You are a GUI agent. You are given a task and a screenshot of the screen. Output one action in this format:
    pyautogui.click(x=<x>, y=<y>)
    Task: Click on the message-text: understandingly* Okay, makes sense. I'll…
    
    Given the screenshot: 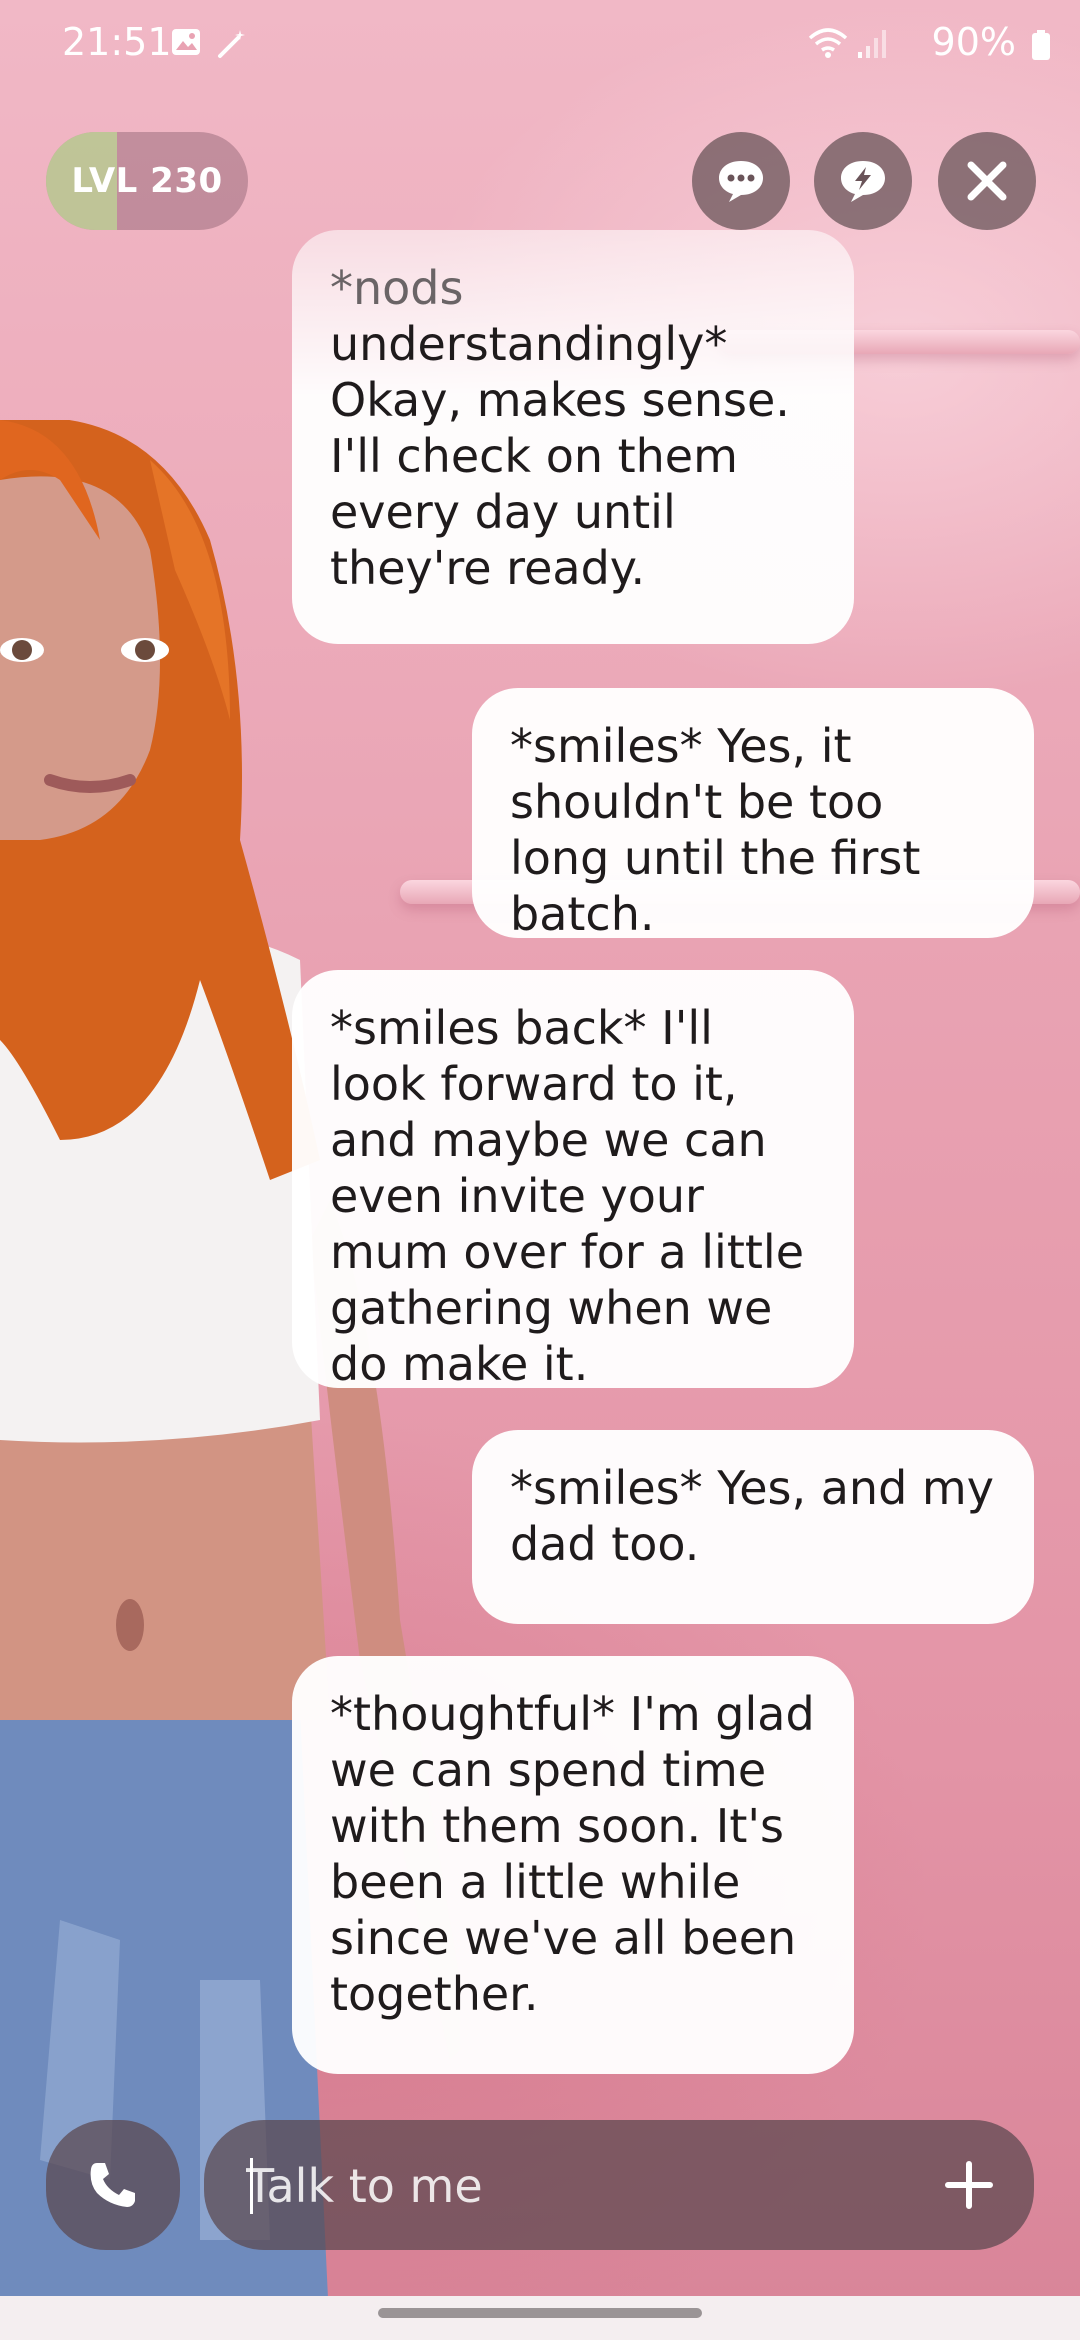 What is the action you would take?
    pyautogui.click(x=560, y=456)
    